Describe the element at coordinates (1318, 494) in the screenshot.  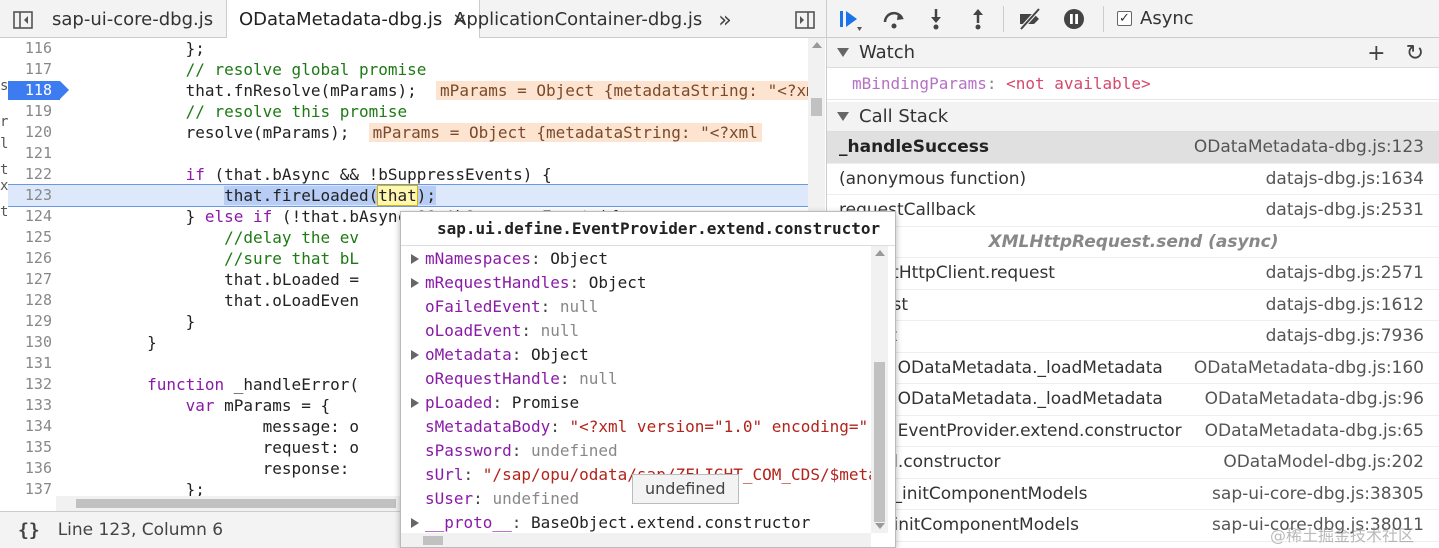
I see `frame-location: sap-ui-core-dbg.js:38305` at that location.